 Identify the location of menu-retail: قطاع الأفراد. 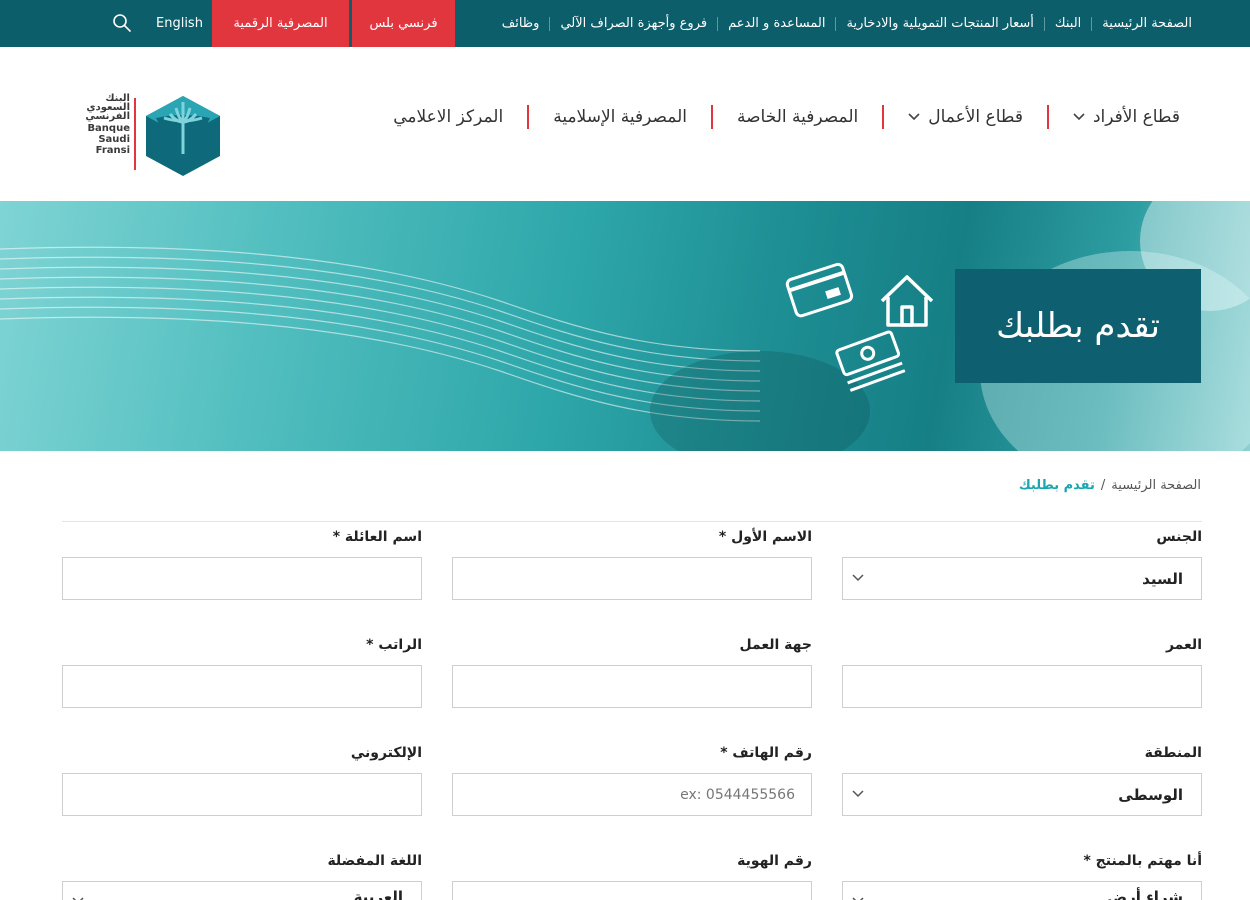
(1113, 117).